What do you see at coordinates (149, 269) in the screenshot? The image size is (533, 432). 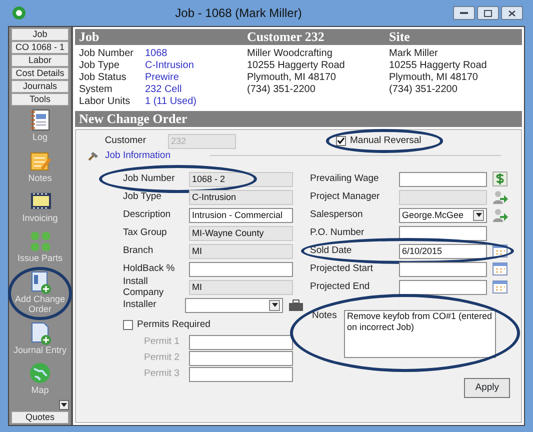 I see `field-label: HoldBack %` at bounding box center [149, 269].